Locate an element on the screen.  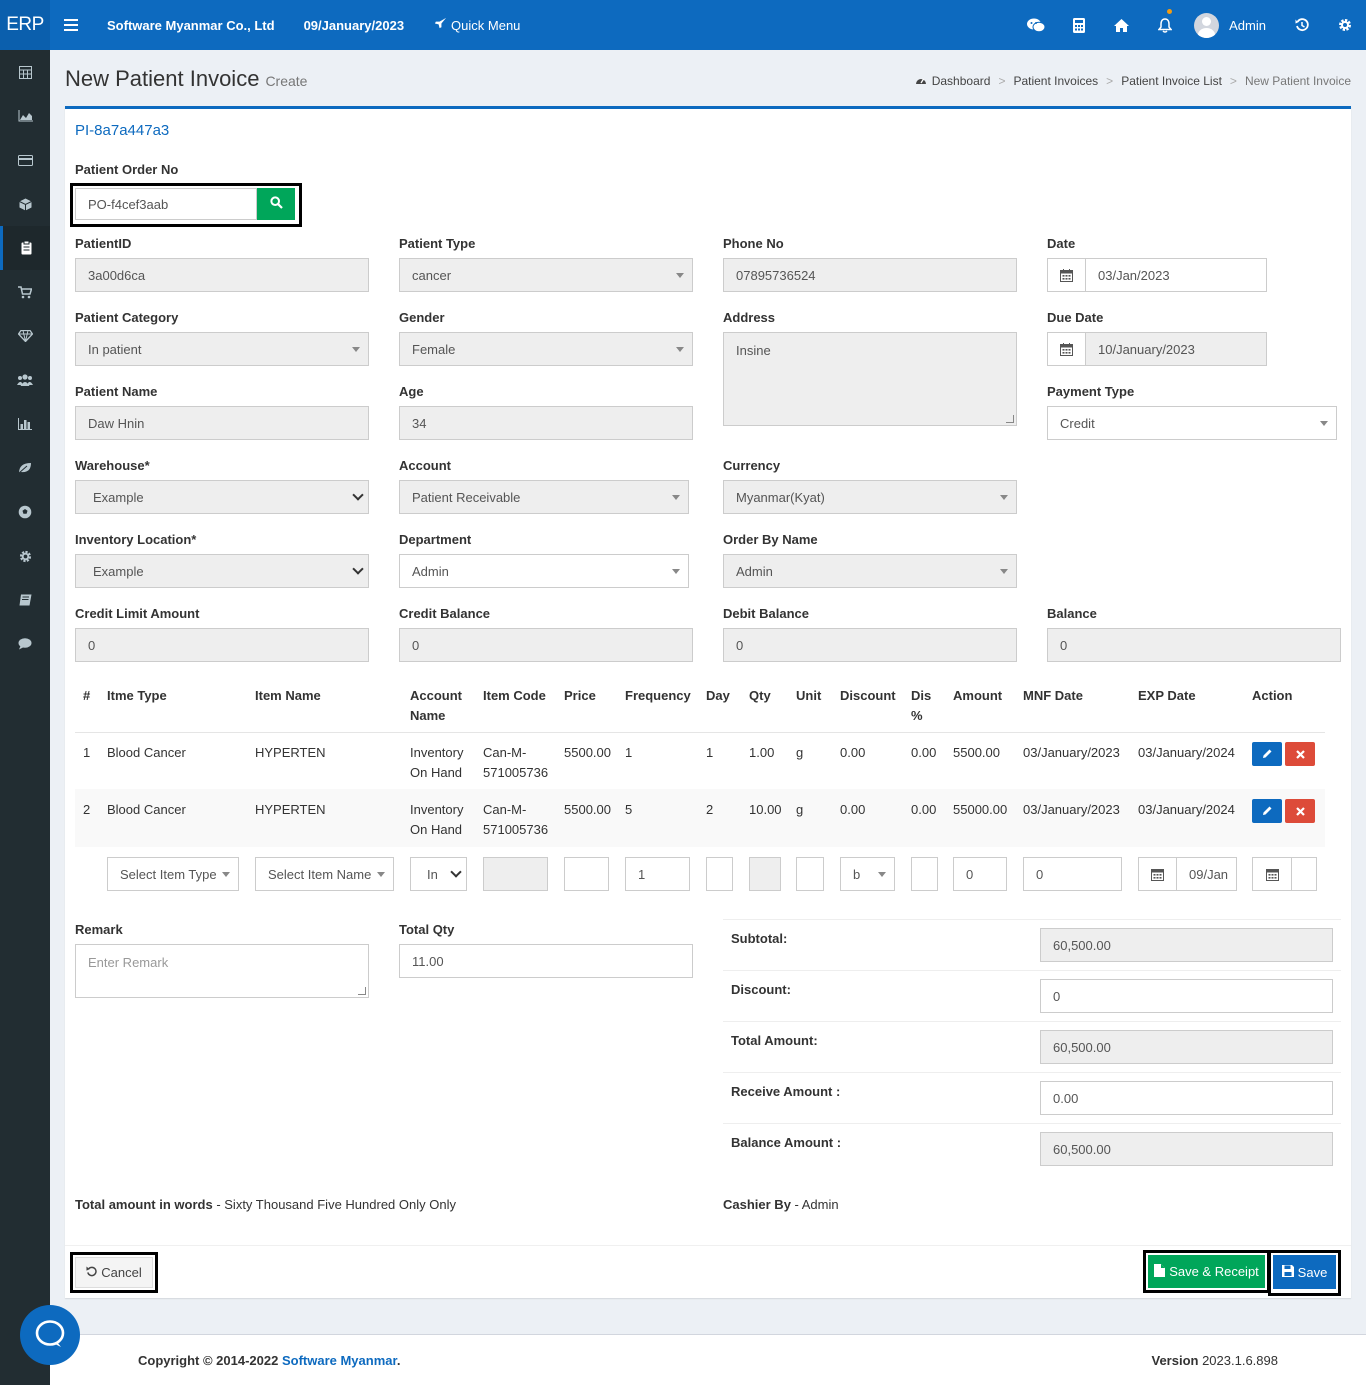
action-calendar-icon is located at coordinates (1272, 874).